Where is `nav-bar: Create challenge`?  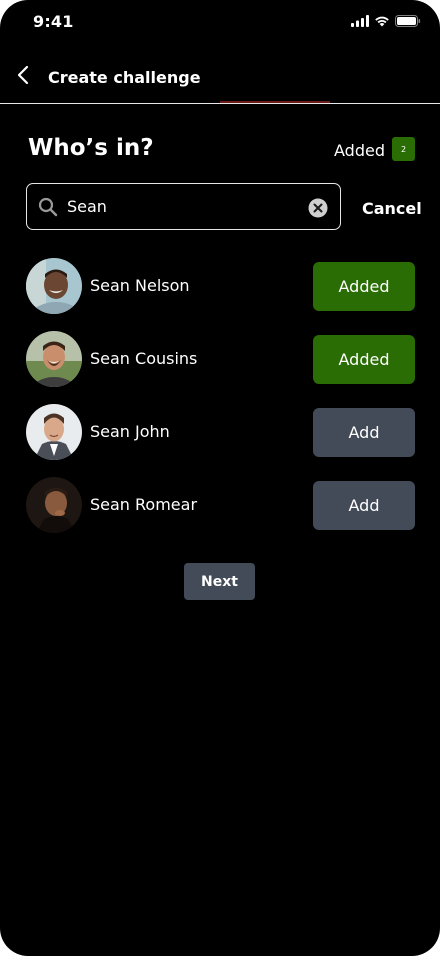 nav-bar: Create challenge is located at coordinates (220, 78).